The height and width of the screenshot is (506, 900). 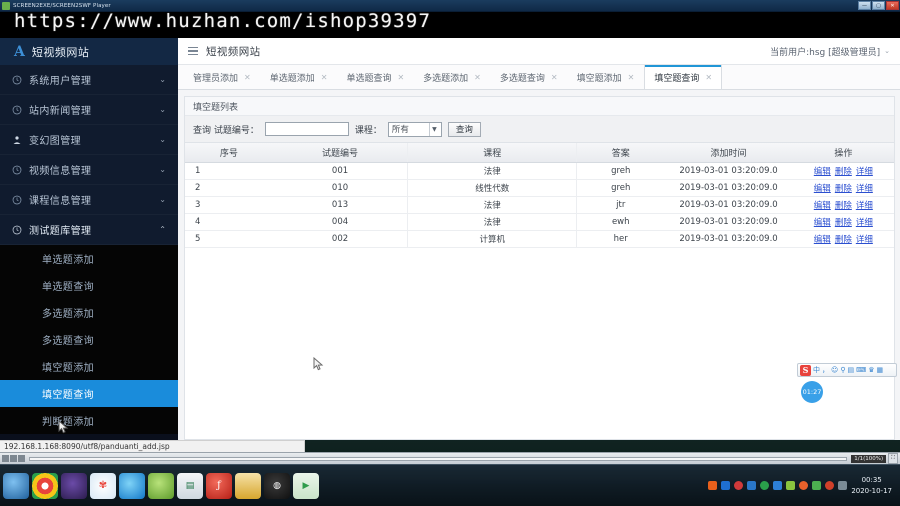 What do you see at coordinates (5, 458) in the screenshot?
I see `play-icon` at bounding box center [5, 458].